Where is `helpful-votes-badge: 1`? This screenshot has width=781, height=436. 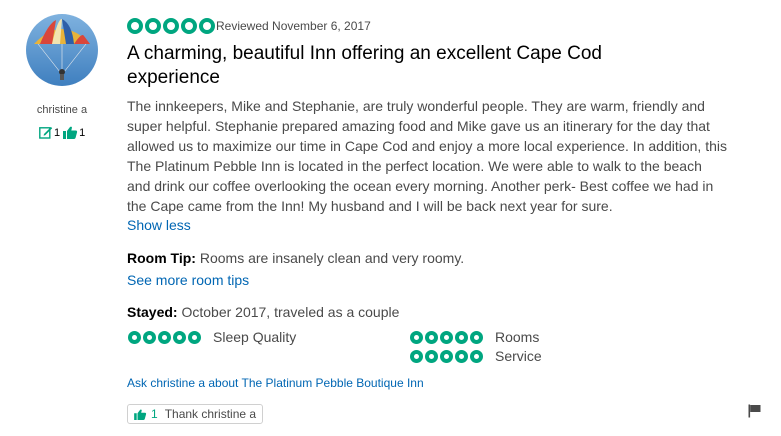 helpful-votes-badge: 1 is located at coordinates (74, 132).